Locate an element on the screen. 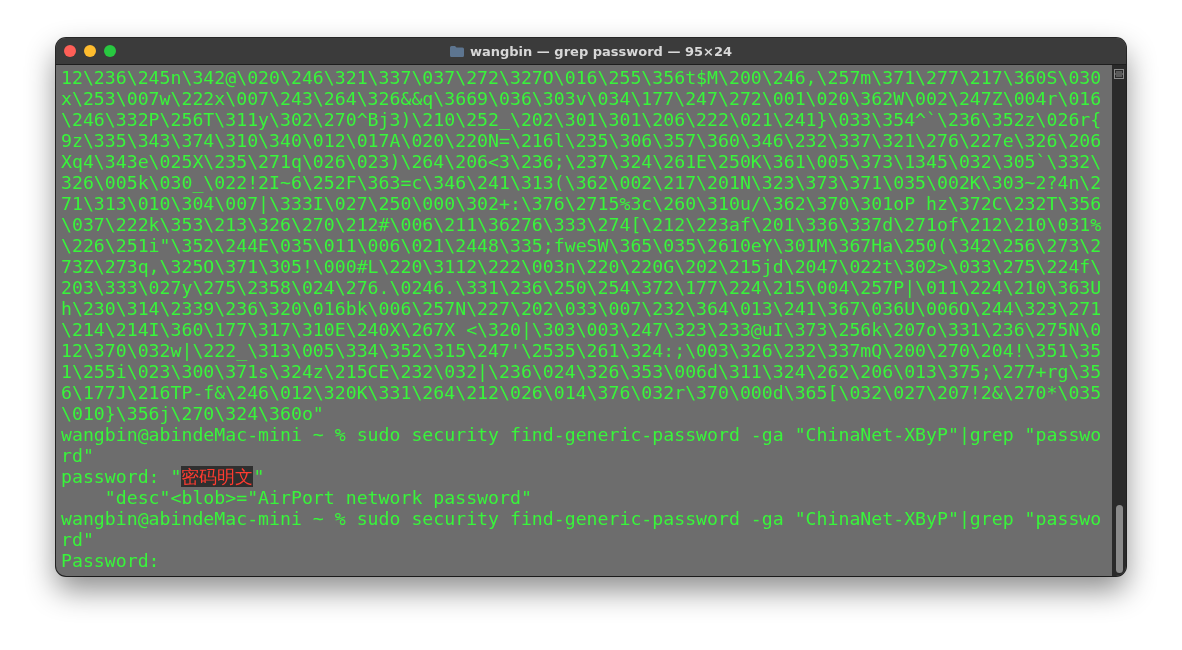 The height and width of the screenshot is (650, 1182). terminal-line: "desc"<blob>="AirPort network password" is located at coordinates (317, 497).